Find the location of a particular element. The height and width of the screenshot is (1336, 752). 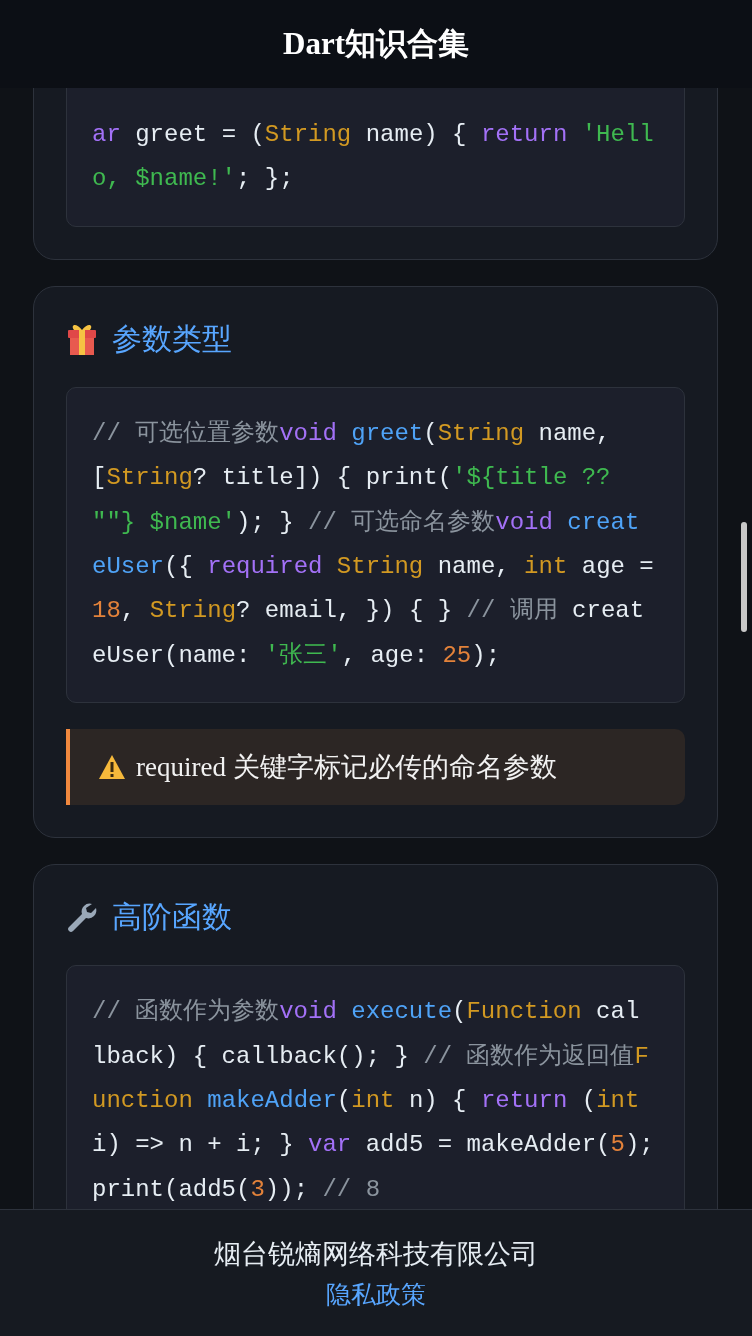

code-line: // 可选位置参数void greet(String name, is located at coordinates (352, 433).